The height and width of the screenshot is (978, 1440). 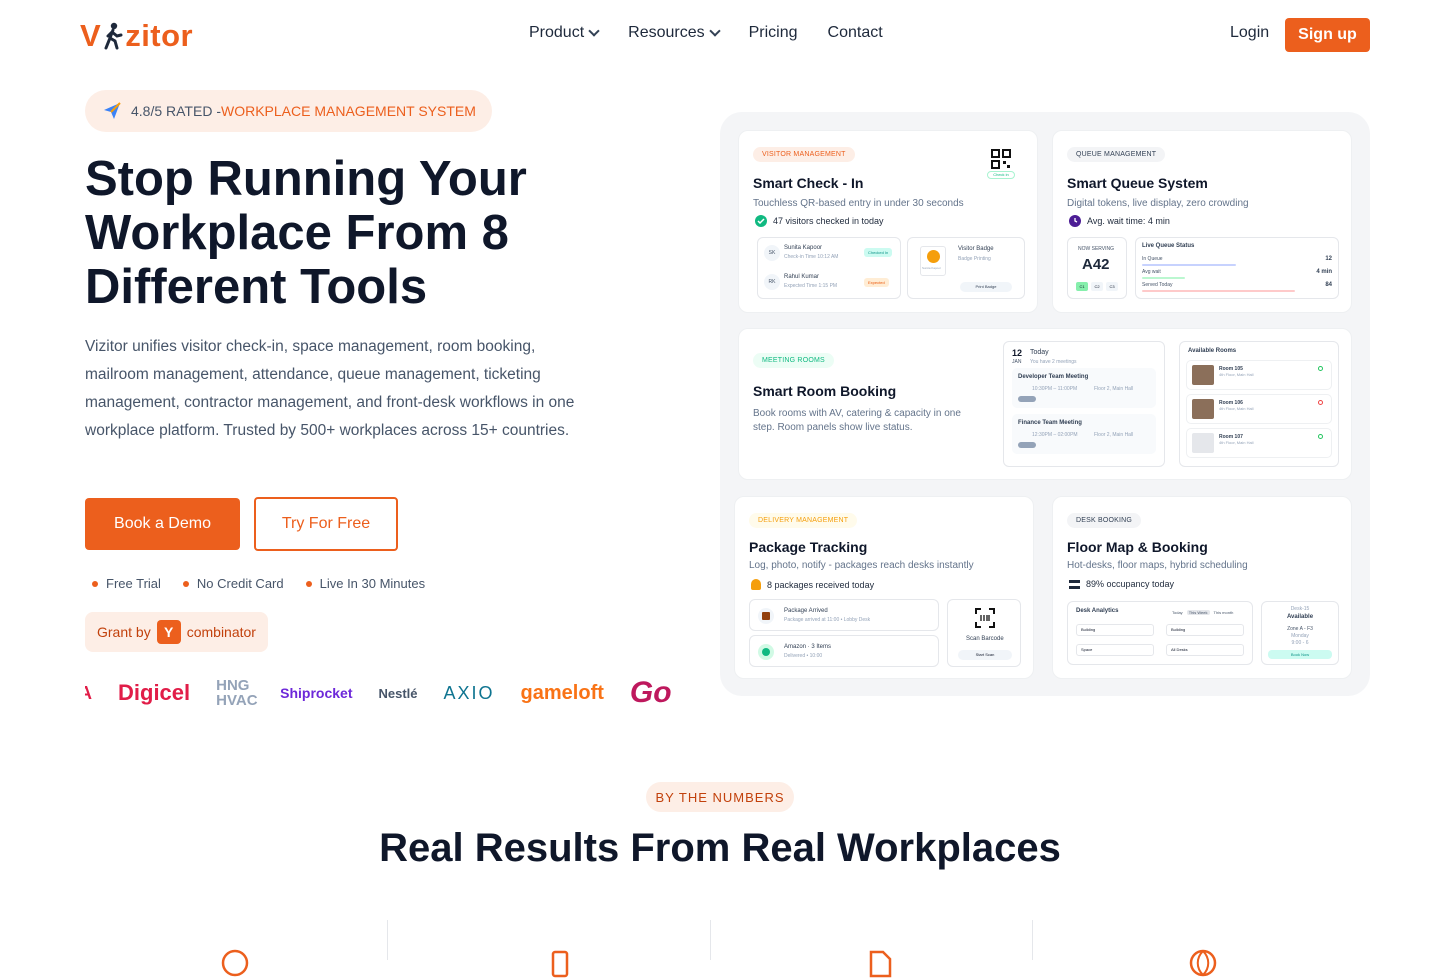 I want to click on package-item: Amazon · 3 Items Delivered • 10:00, so click(x=844, y=651).